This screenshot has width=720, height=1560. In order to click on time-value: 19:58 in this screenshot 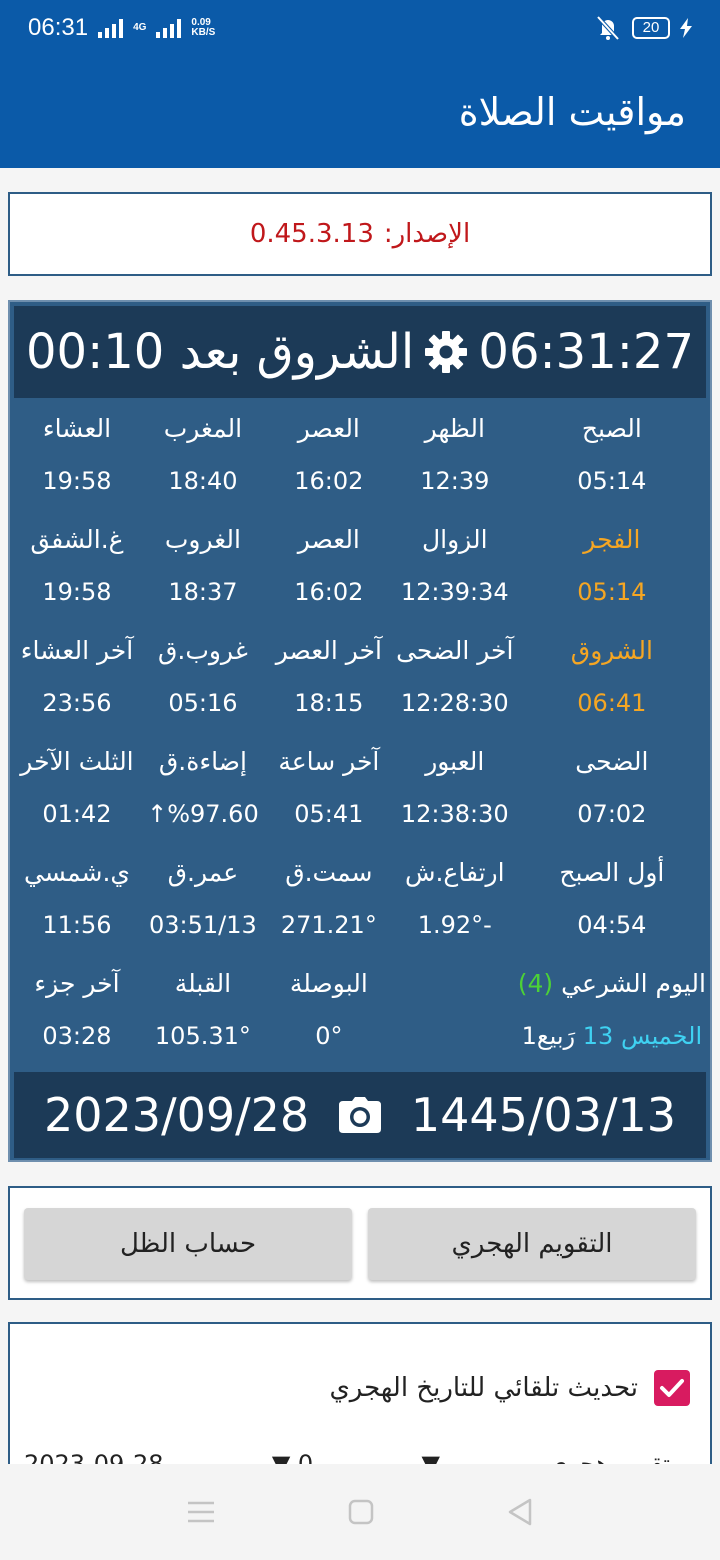, I will do `click(77, 481)`.